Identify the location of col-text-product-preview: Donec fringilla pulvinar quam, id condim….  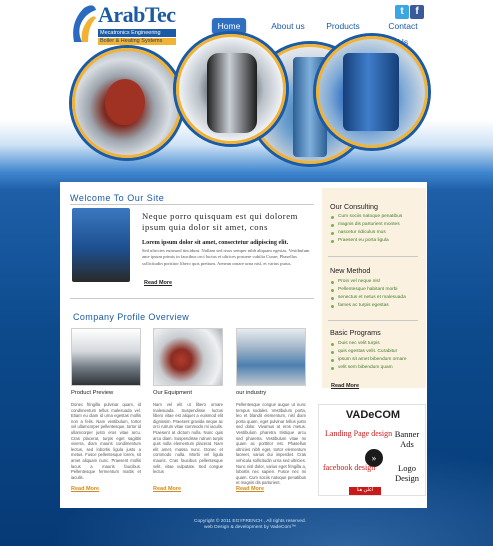
(106, 441).